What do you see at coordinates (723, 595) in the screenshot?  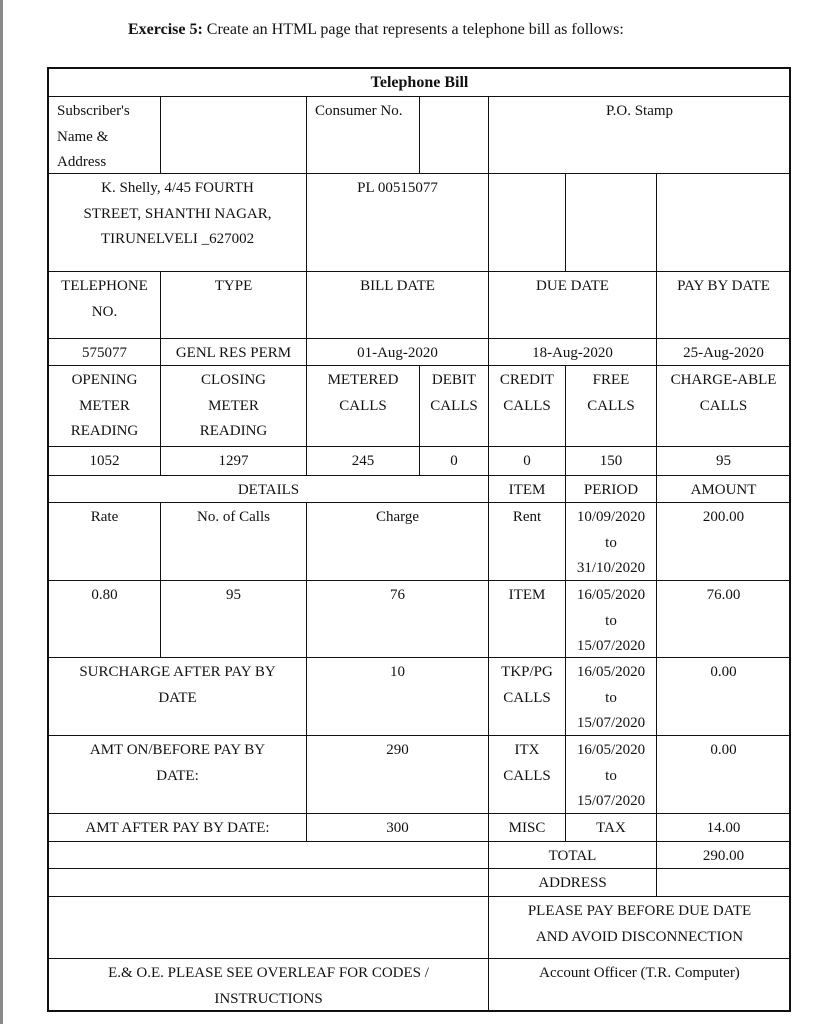 I see `item-row-1-amount-text: 76.00` at bounding box center [723, 595].